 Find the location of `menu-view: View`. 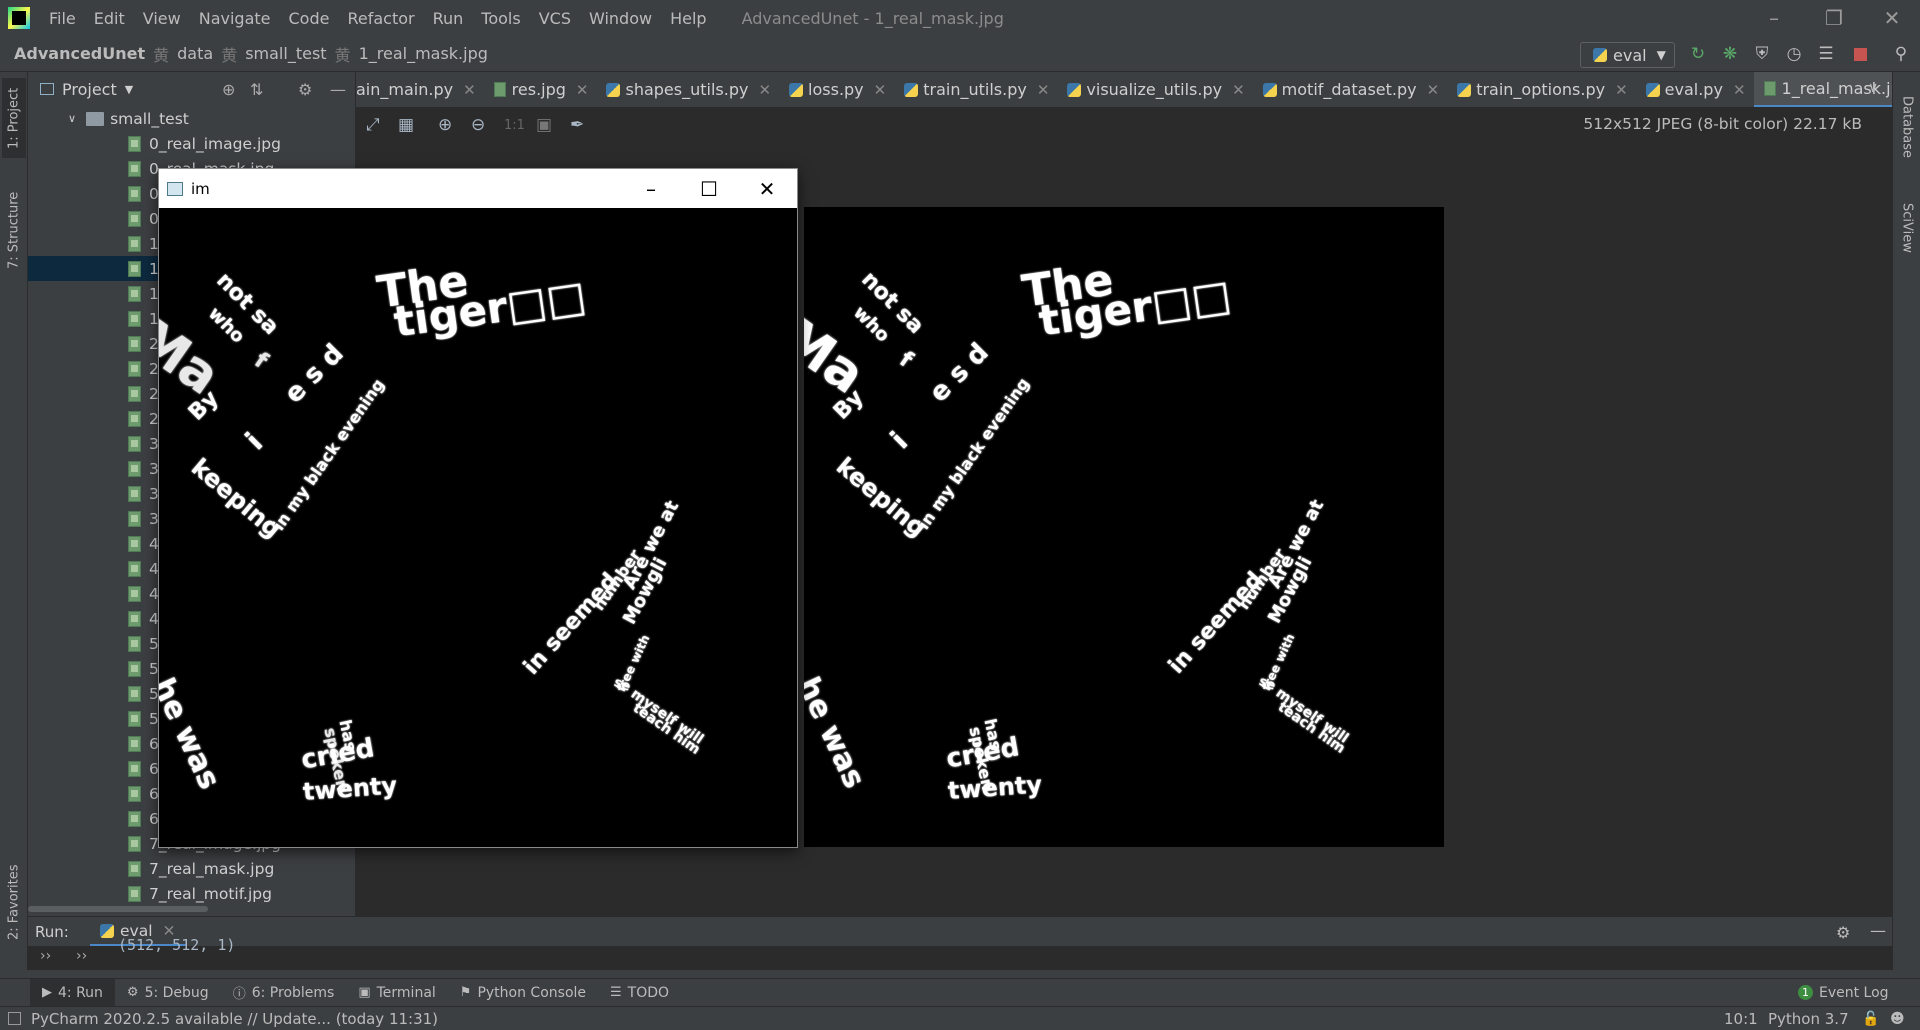

menu-view: View is located at coordinates (162, 18).